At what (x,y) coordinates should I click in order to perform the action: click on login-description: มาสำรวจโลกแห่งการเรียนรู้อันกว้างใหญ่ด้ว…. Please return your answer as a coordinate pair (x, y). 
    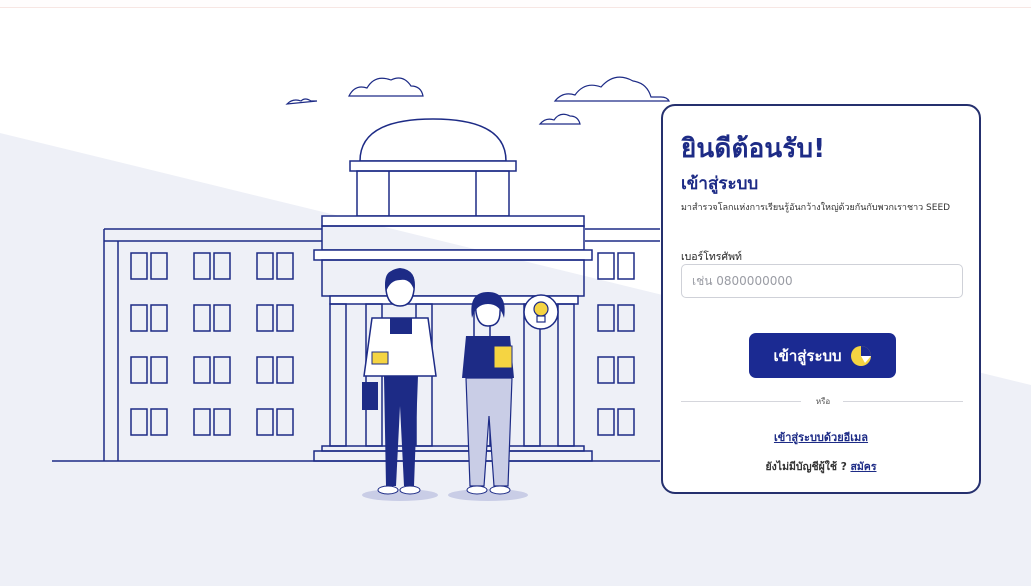
    Looking at the image, I should click on (816, 208).